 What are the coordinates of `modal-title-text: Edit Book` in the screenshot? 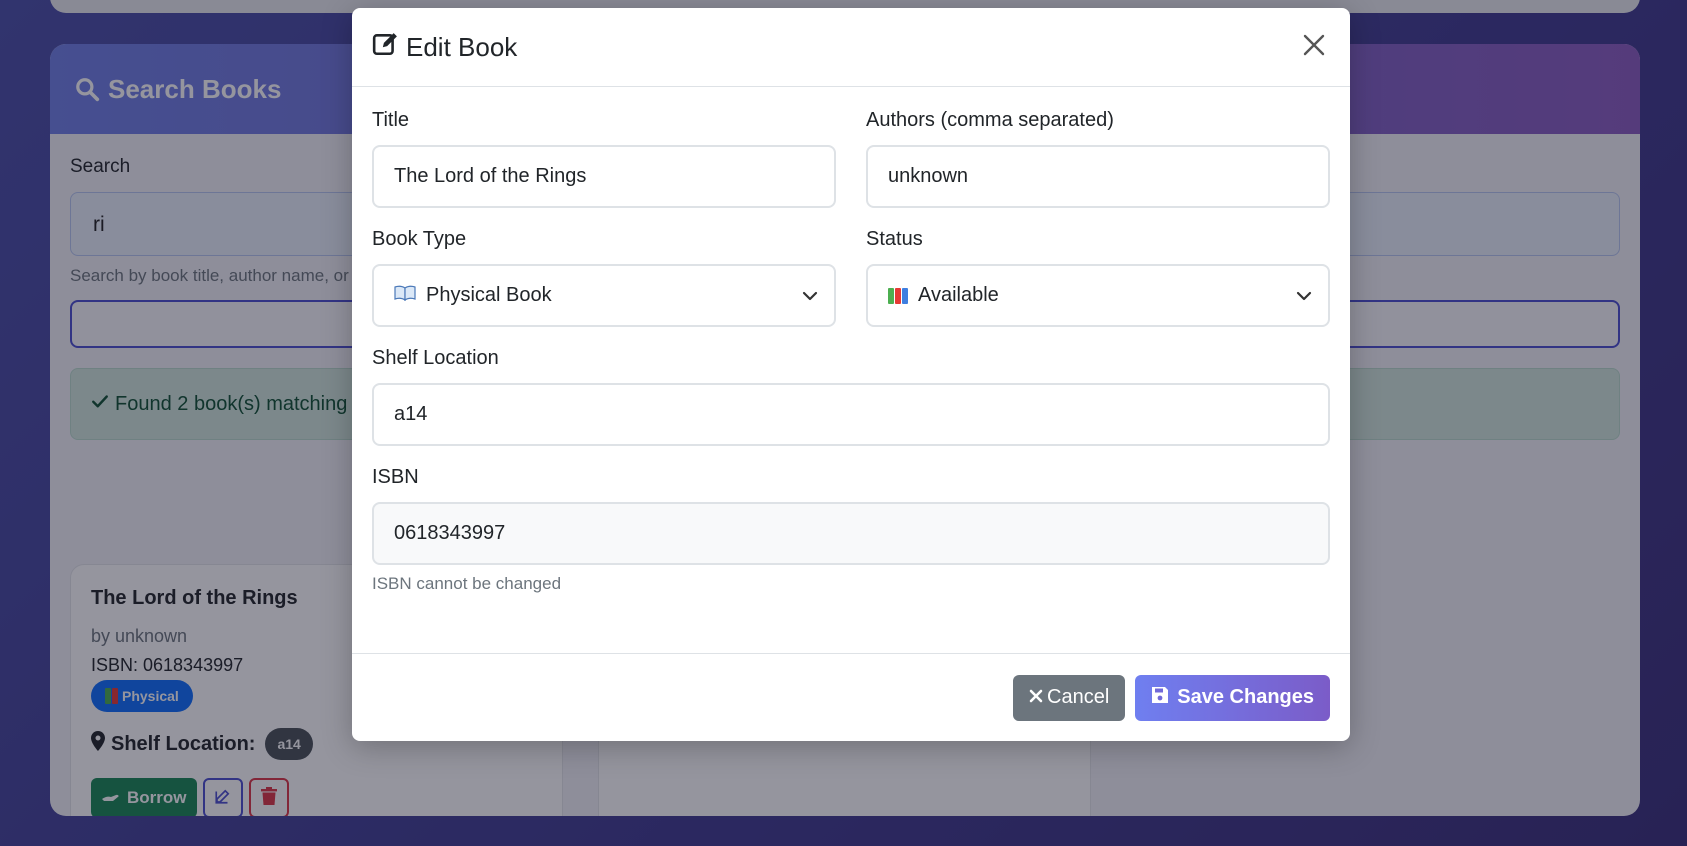 It's located at (462, 46).